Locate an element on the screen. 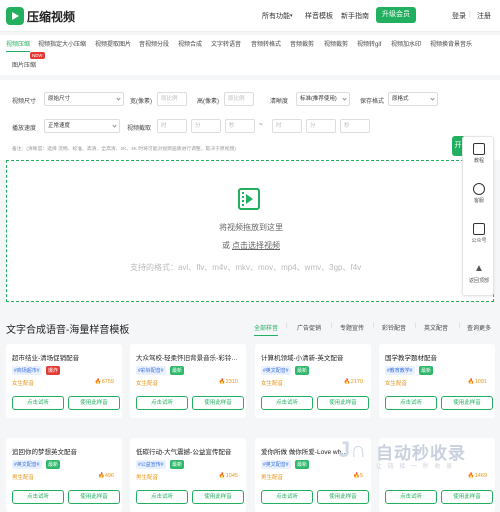 This screenshot has width=500, height=512. logo: 压缩视频 is located at coordinates (40, 16).